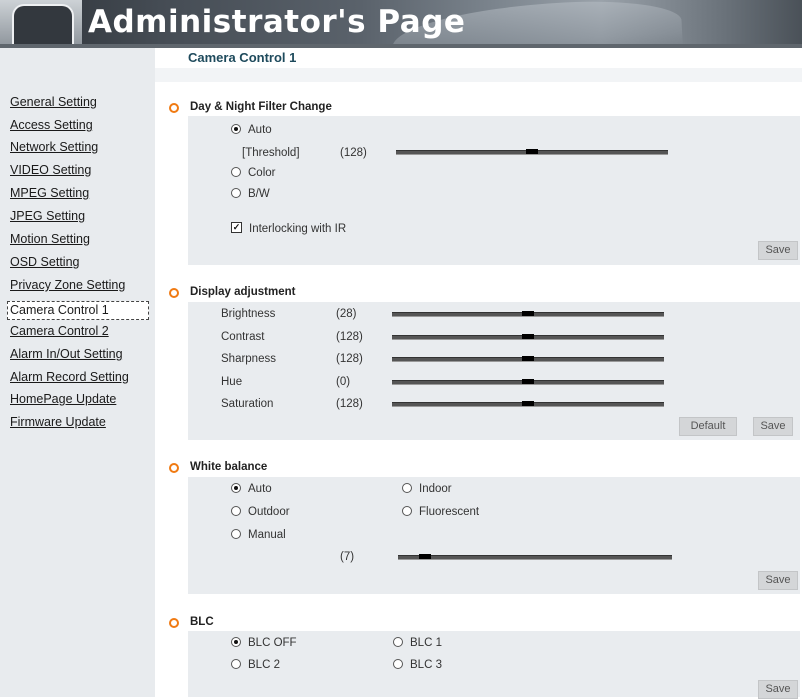 Image resolution: width=802 pixels, height=699 pixels. I want to click on sidebar-item-privacy-zone-setting: Privacy Zone Setting, so click(67, 285).